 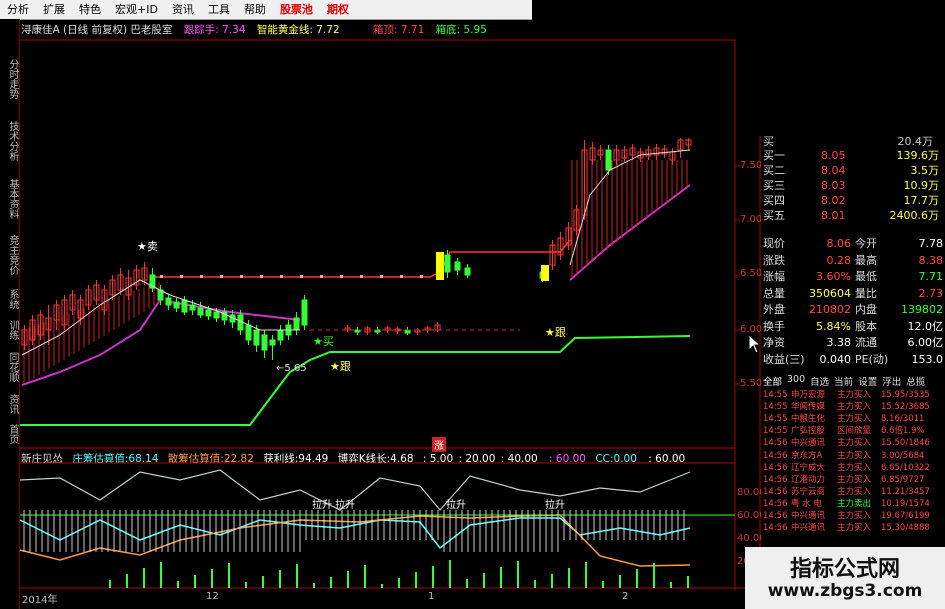 I want to click on cc-label: CC:, so click(x=604, y=459).